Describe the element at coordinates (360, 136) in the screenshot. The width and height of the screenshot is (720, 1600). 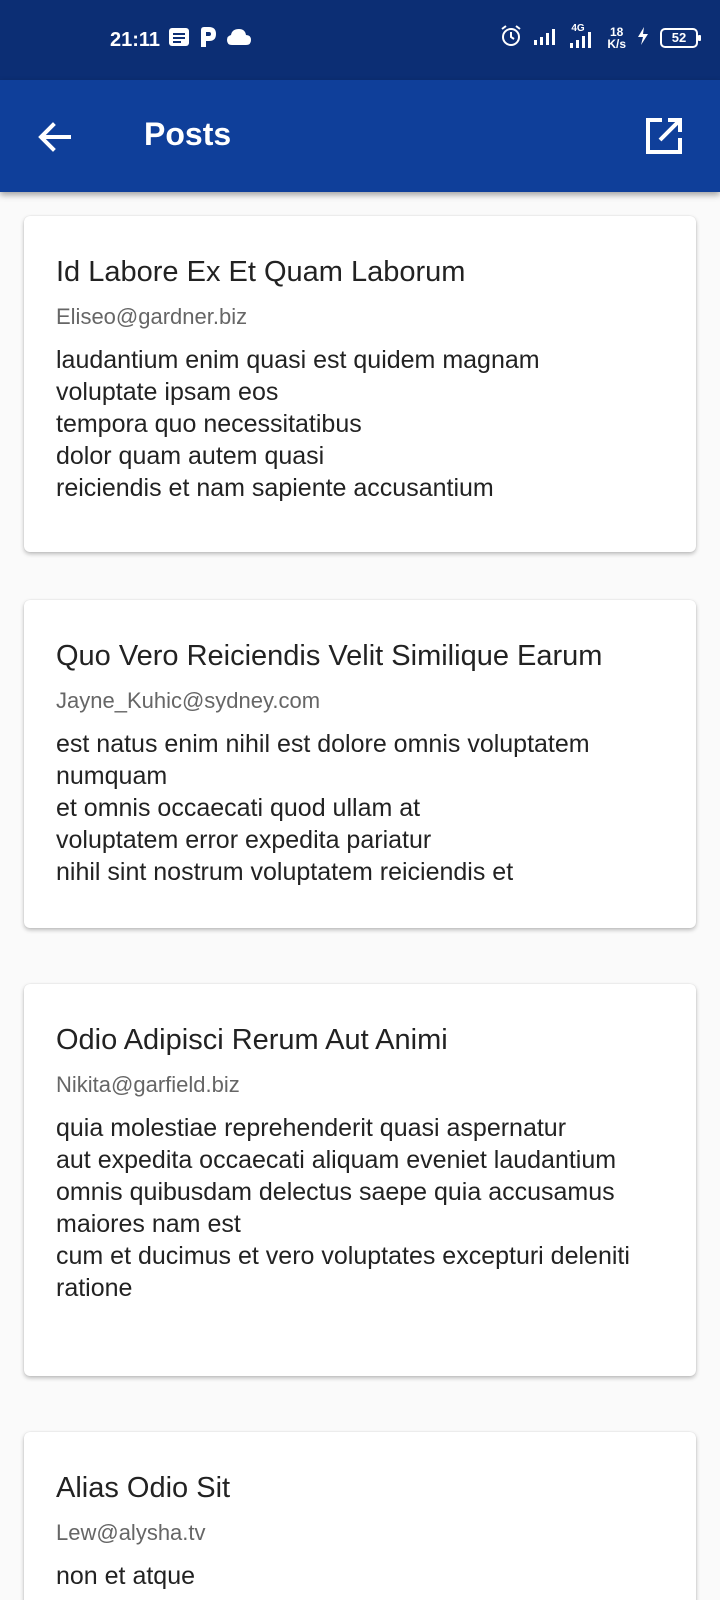
I see `app-bar: Posts` at that location.